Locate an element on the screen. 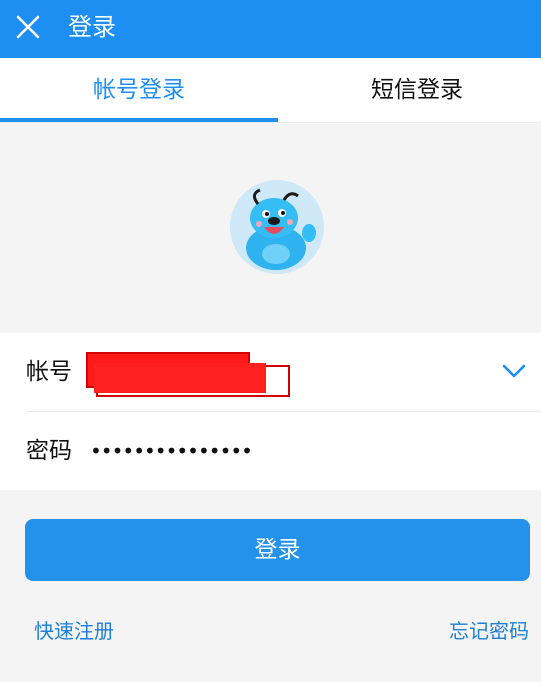 The height and width of the screenshot is (682, 541). forgot-password-link: 忘记密码 is located at coordinates (489, 629).